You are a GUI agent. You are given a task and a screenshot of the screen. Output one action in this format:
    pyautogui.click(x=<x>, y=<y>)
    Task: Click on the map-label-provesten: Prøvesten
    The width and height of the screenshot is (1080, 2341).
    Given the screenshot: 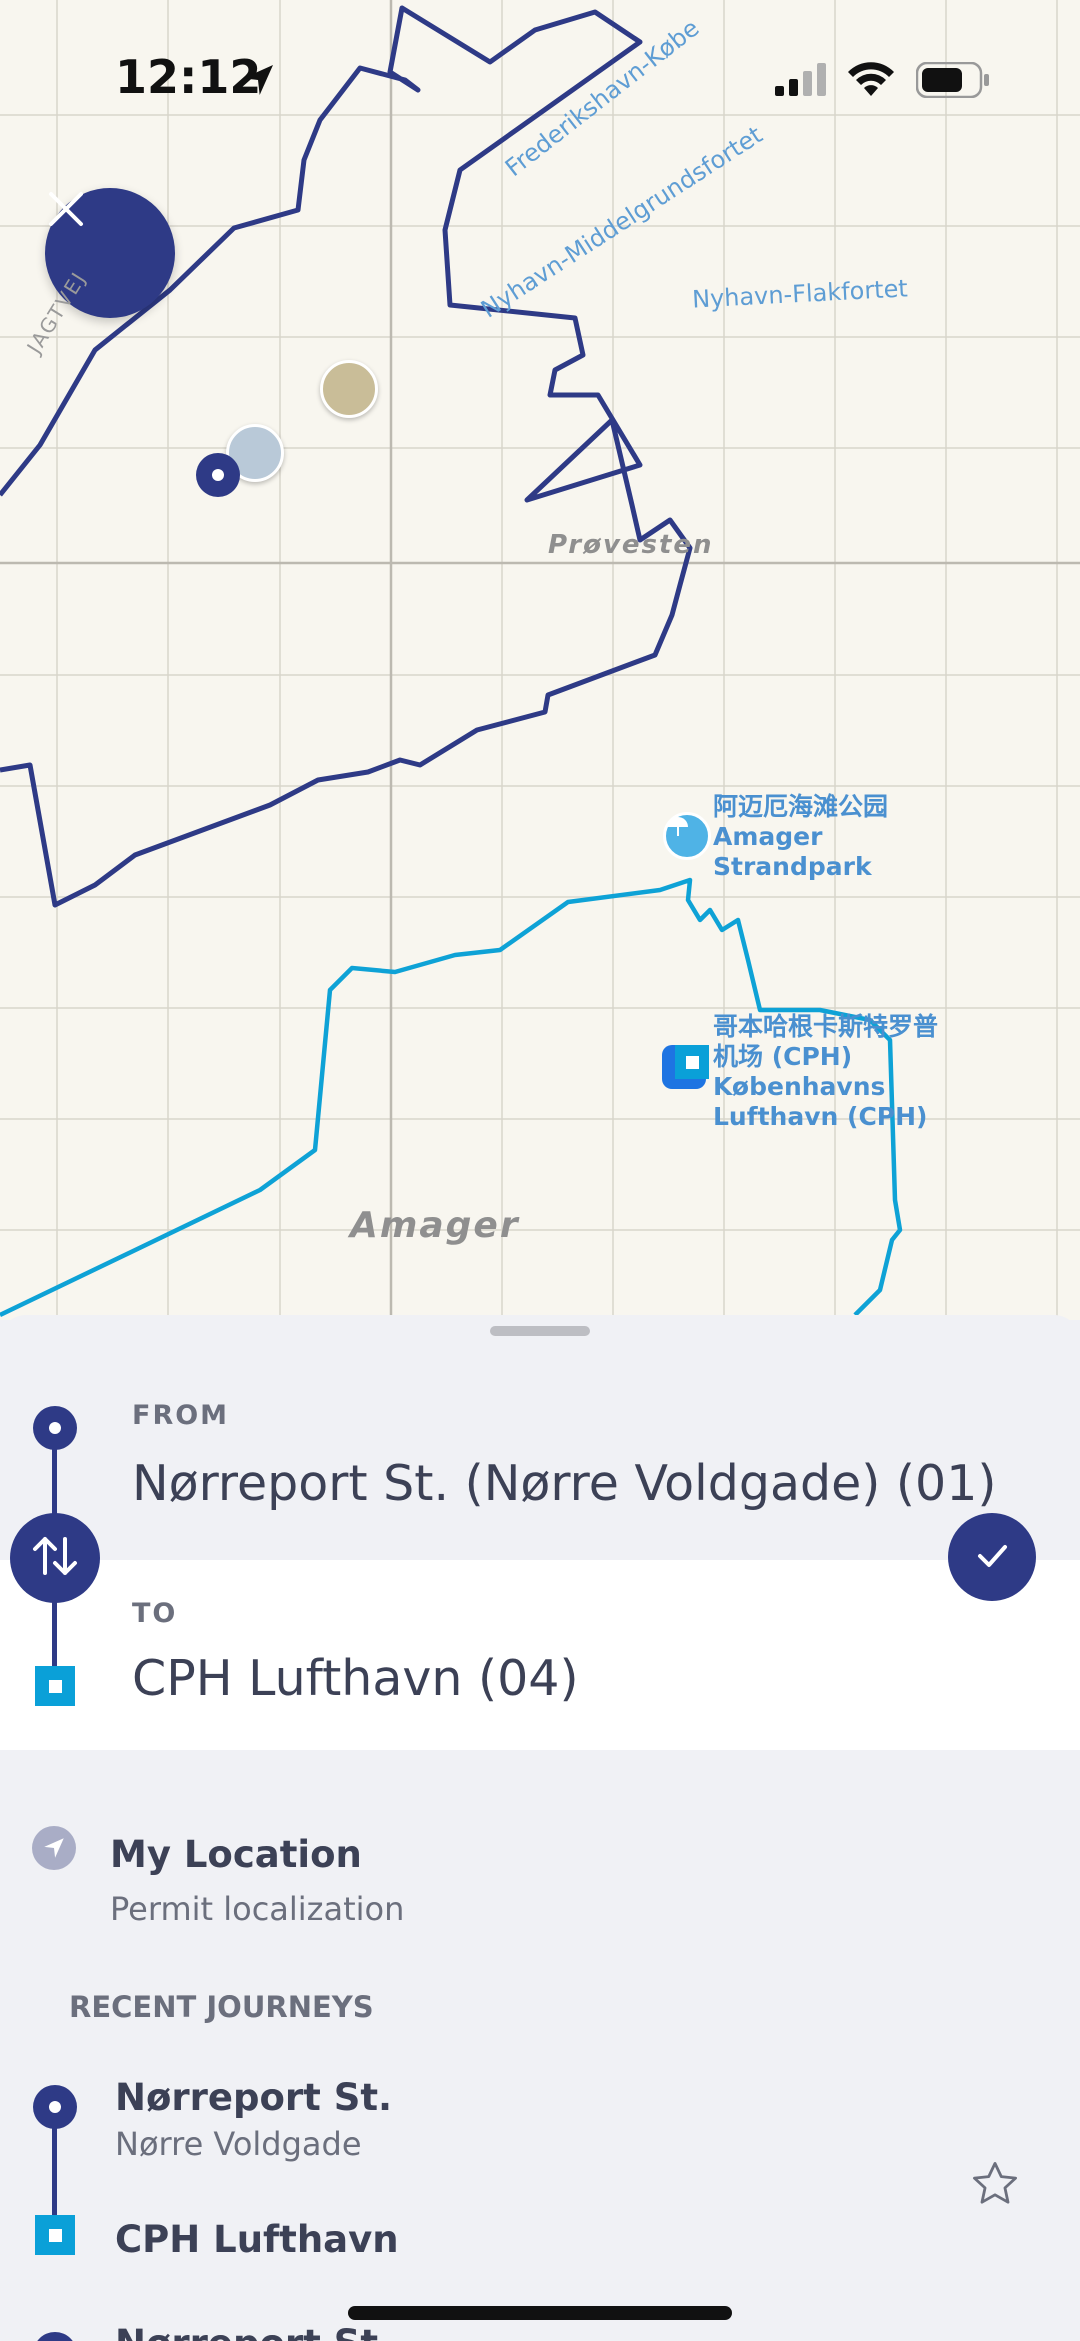 What is the action you would take?
    pyautogui.click(x=631, y=545)
    